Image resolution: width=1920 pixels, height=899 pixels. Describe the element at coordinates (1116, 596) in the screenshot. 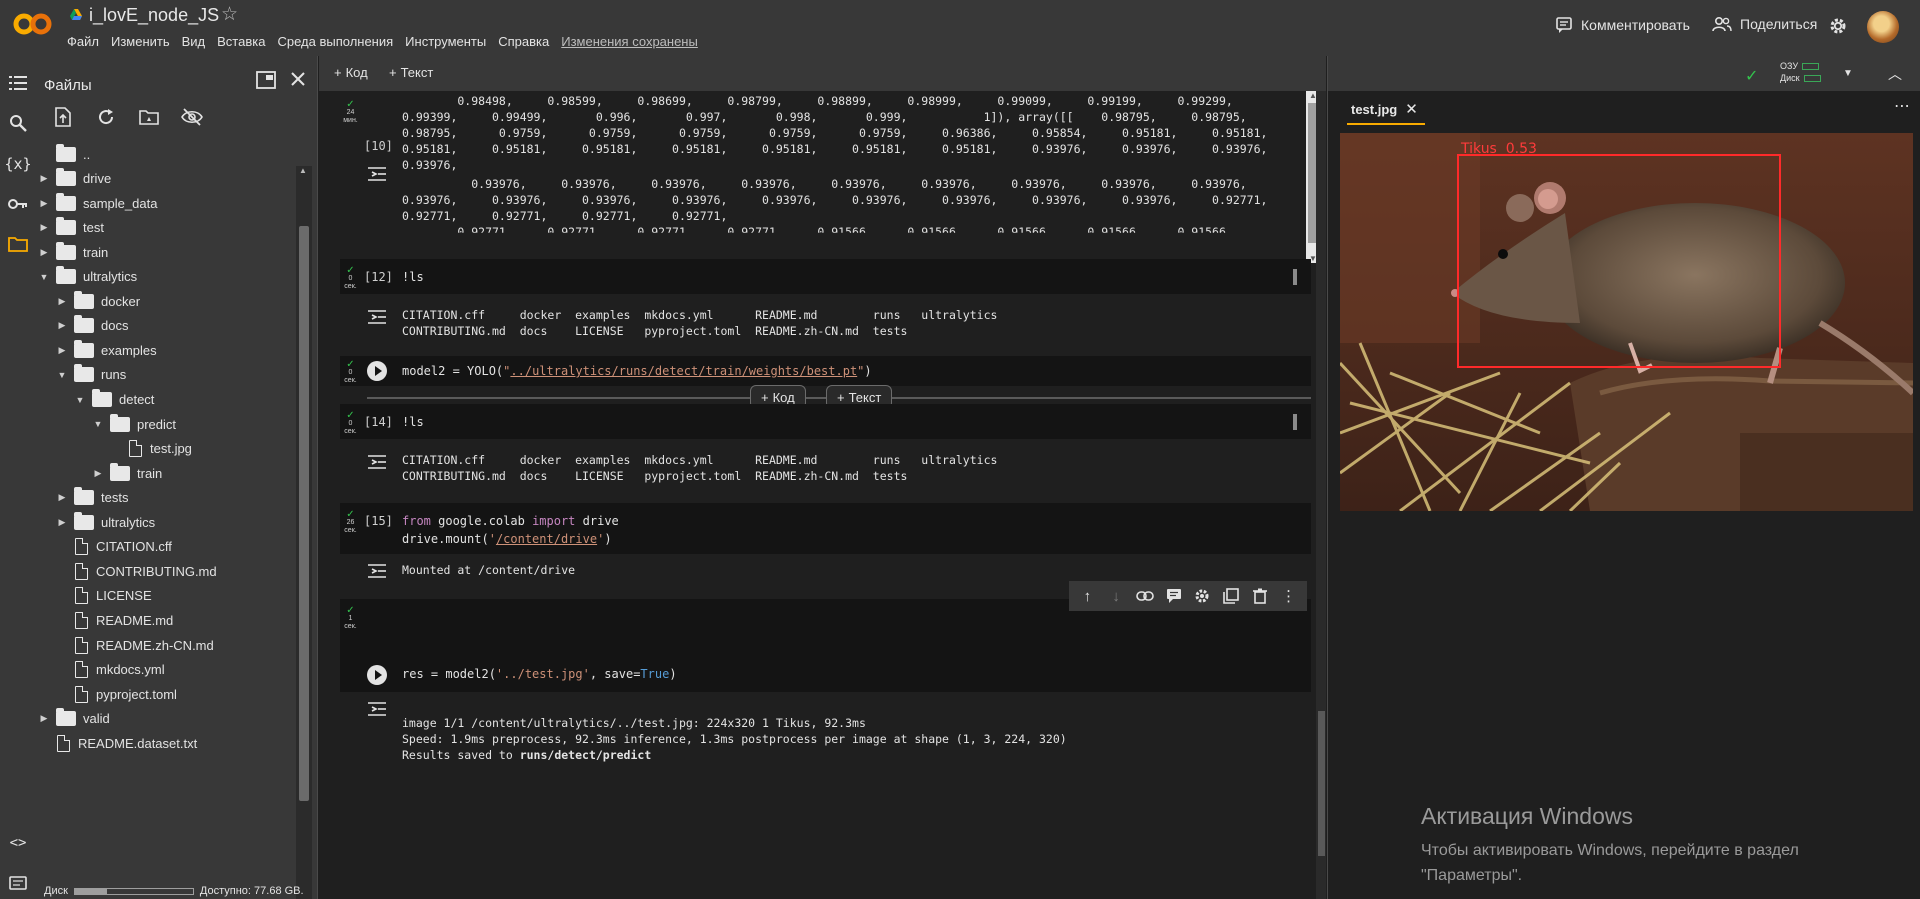

I see `move-down-icon: ↓` at that location.